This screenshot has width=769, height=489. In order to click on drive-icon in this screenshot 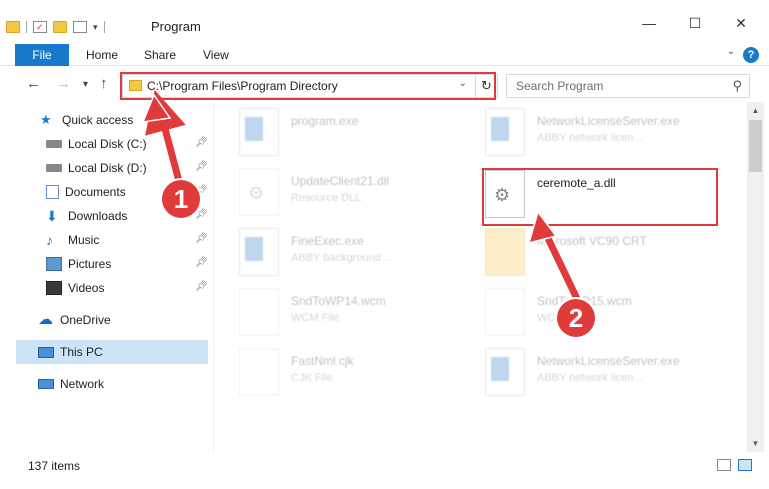, I will do `click(54, 168)`.